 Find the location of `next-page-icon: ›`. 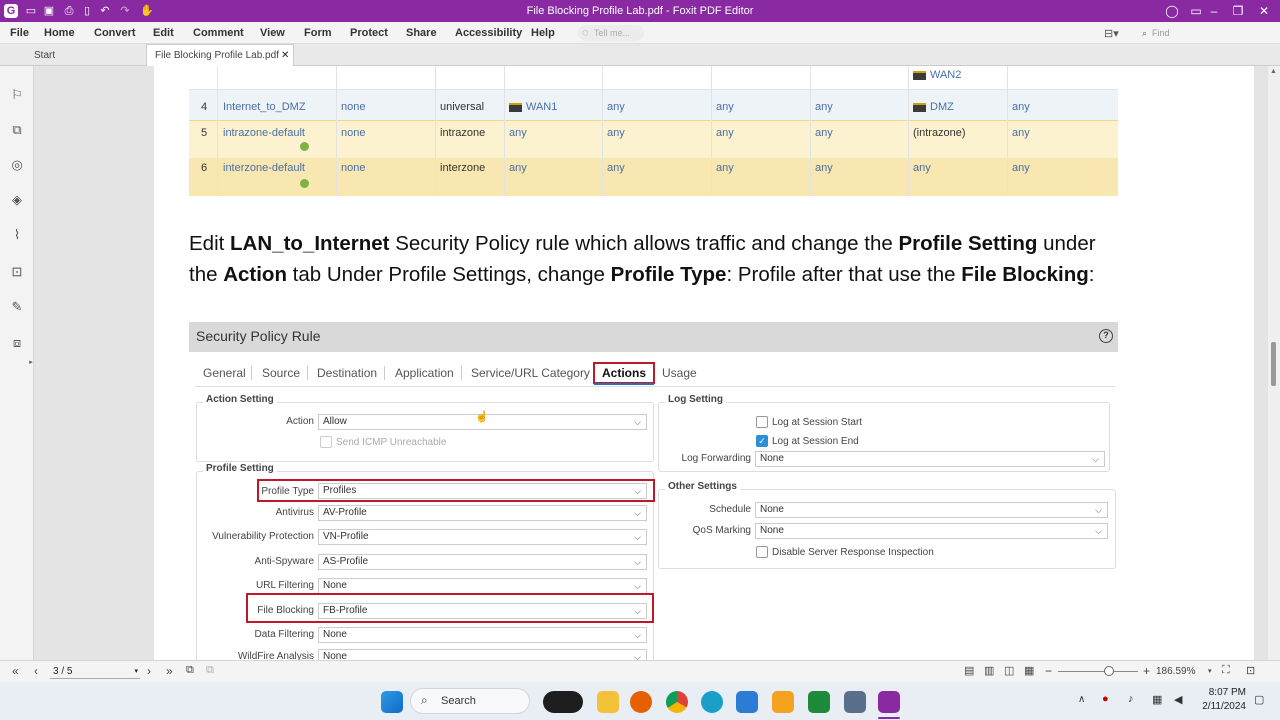

next-page-icon: › is located at coordinates (149, 671).